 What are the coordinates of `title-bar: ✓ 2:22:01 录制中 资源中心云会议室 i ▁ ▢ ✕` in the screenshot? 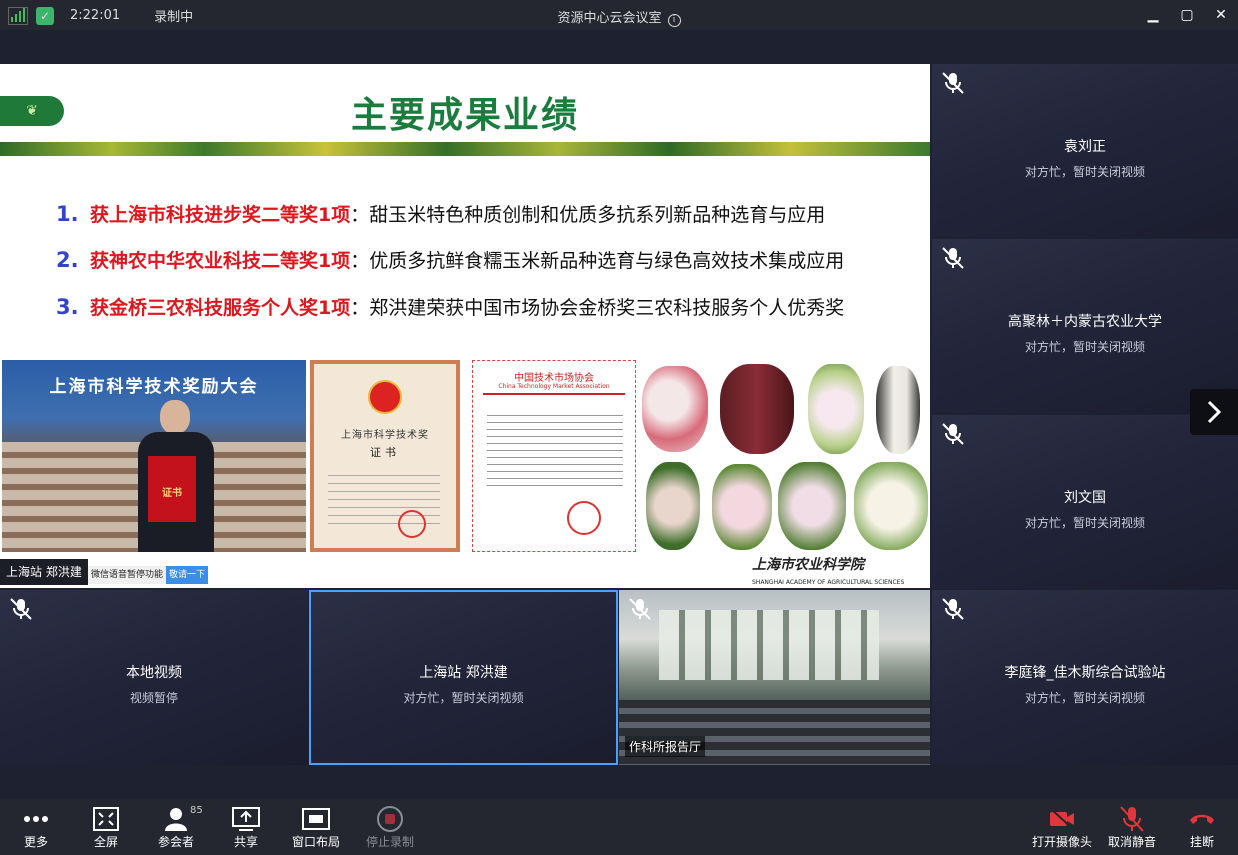 It's located at (619, 15).